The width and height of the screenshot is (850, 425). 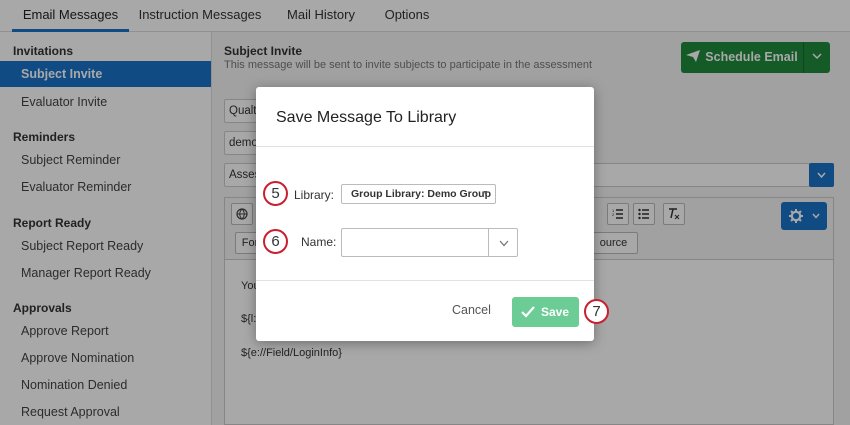 What do you see at coordinates (314, 195) in the screenshot?
I see `library-label: Library:` at bounding box center [314, 195].